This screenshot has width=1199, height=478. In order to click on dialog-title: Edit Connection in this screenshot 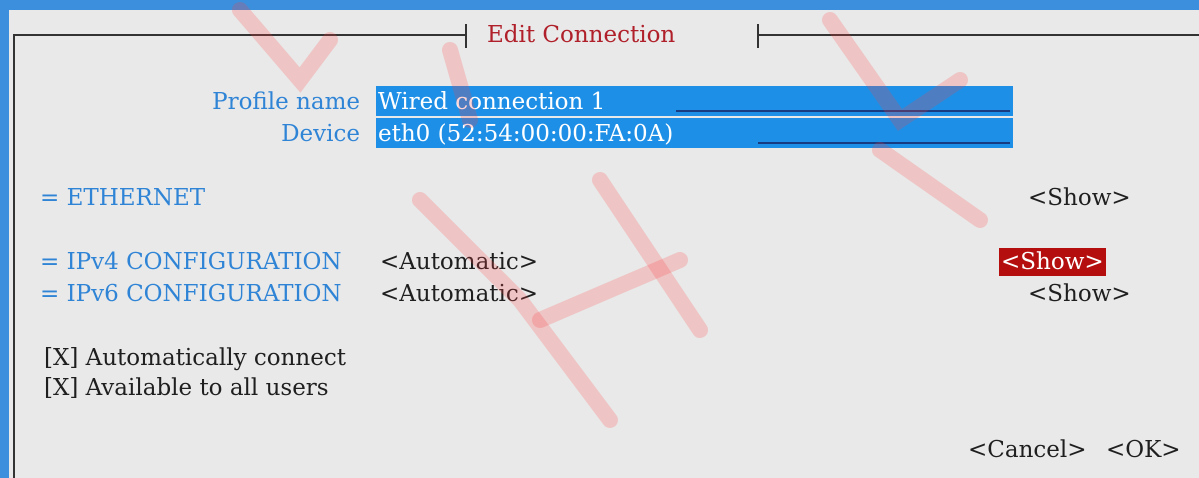, I will do `click(581, 35)`.